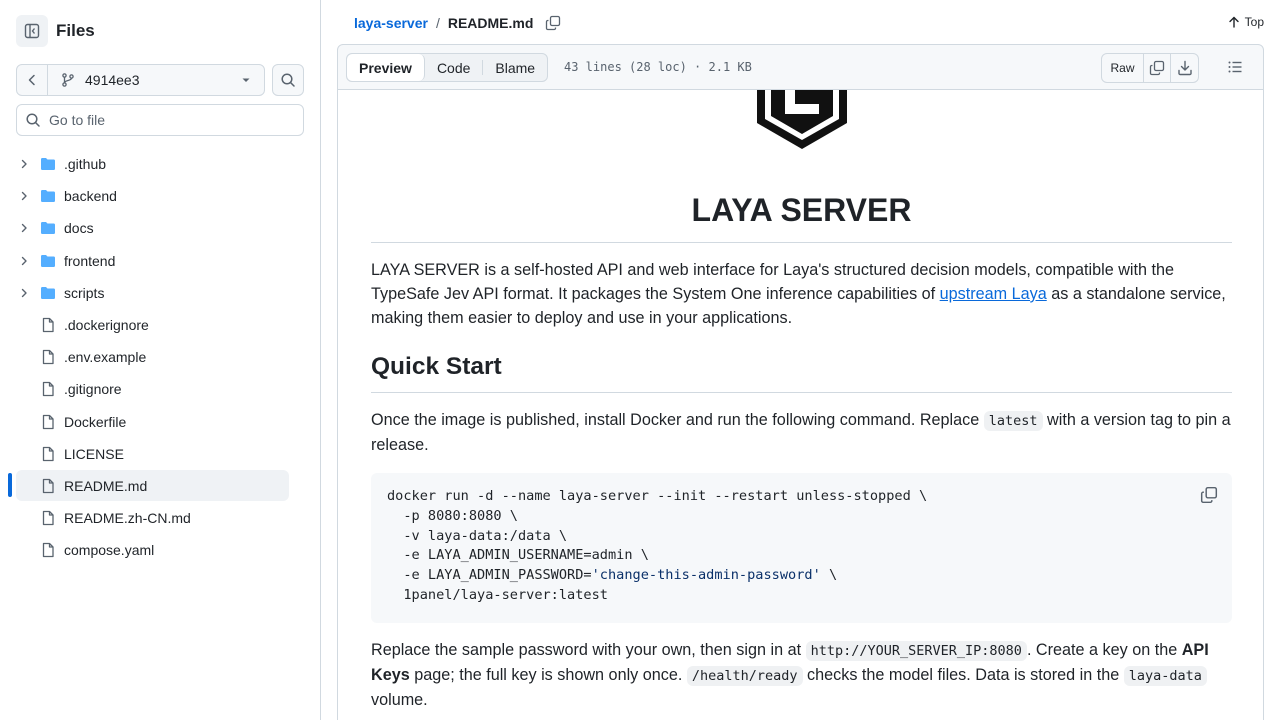 The width and height of the screenshot is (1280, 720). I want to click on tree-item-compose-yaml: compose.yaml, so click(152, 549).